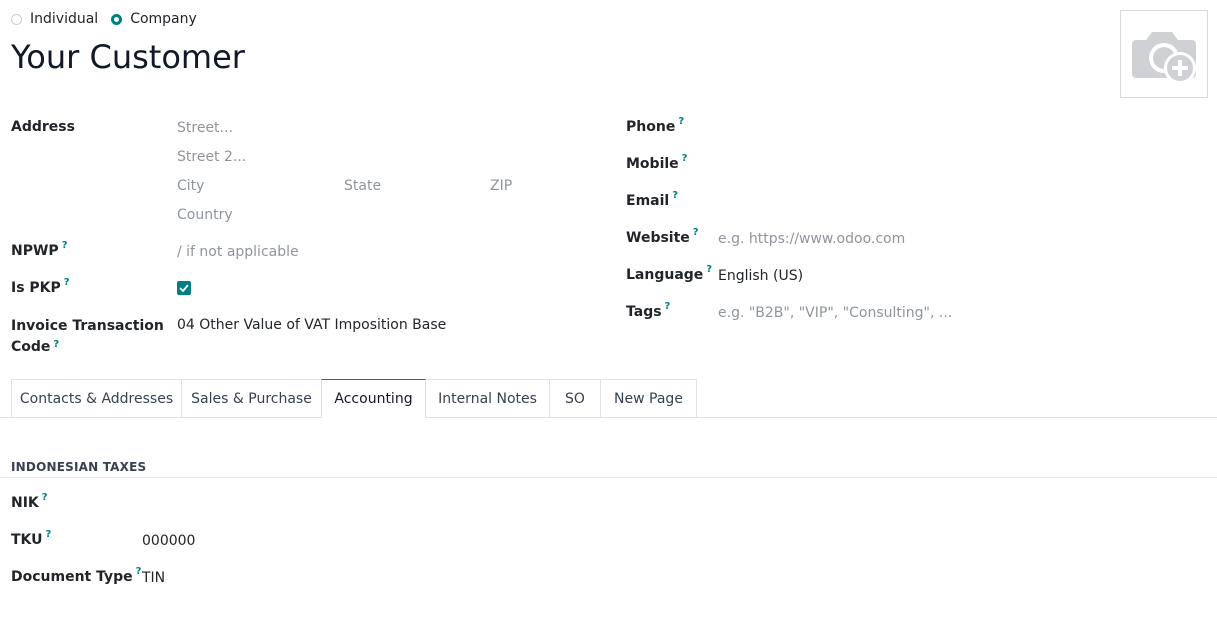  I want to click on npwp-label: NPWP?, so click(39, 249).